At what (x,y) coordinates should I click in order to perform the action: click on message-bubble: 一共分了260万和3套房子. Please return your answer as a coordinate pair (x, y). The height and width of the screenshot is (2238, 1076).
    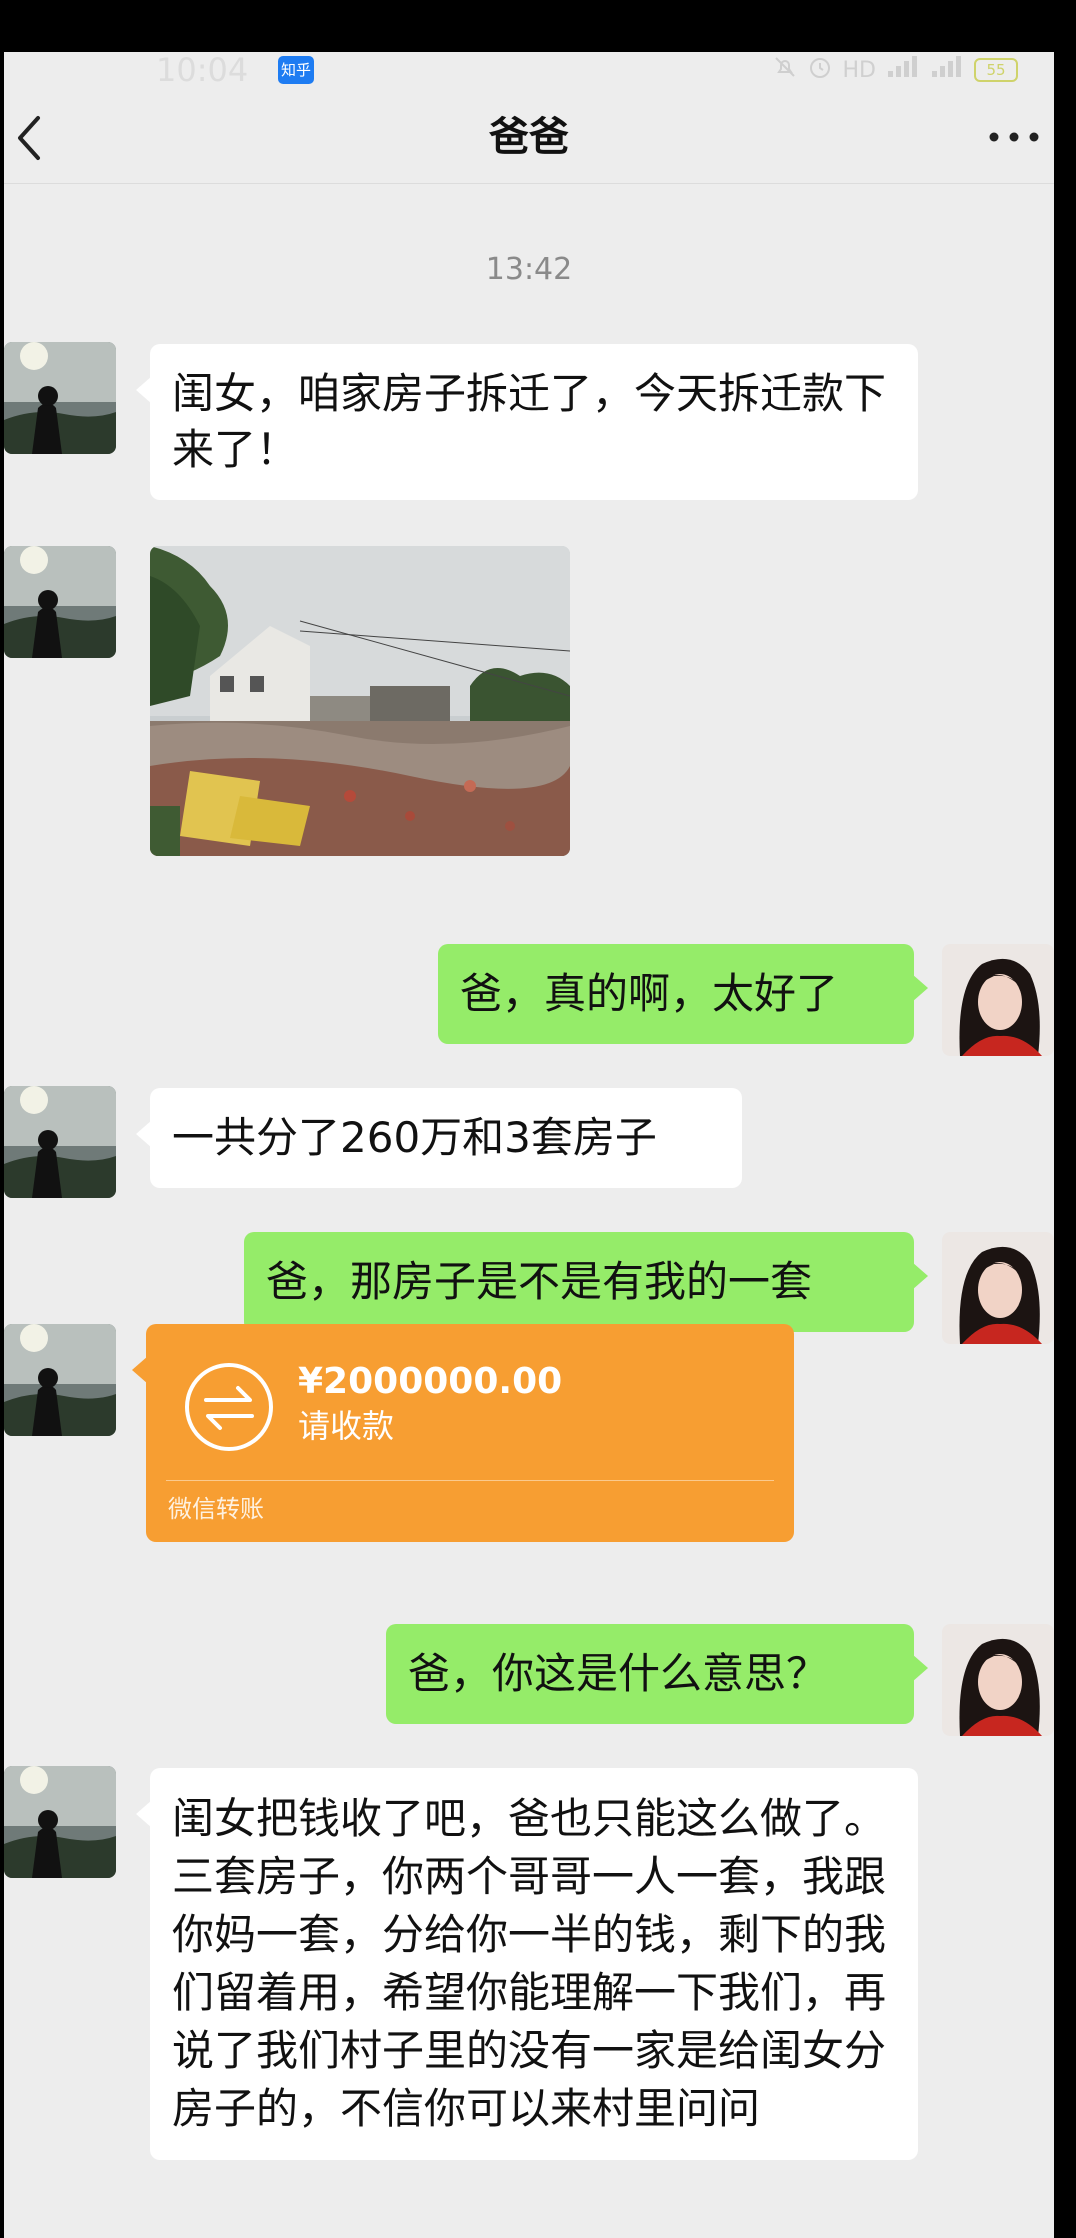
    Looking at the image, I should click on (439, 1138).